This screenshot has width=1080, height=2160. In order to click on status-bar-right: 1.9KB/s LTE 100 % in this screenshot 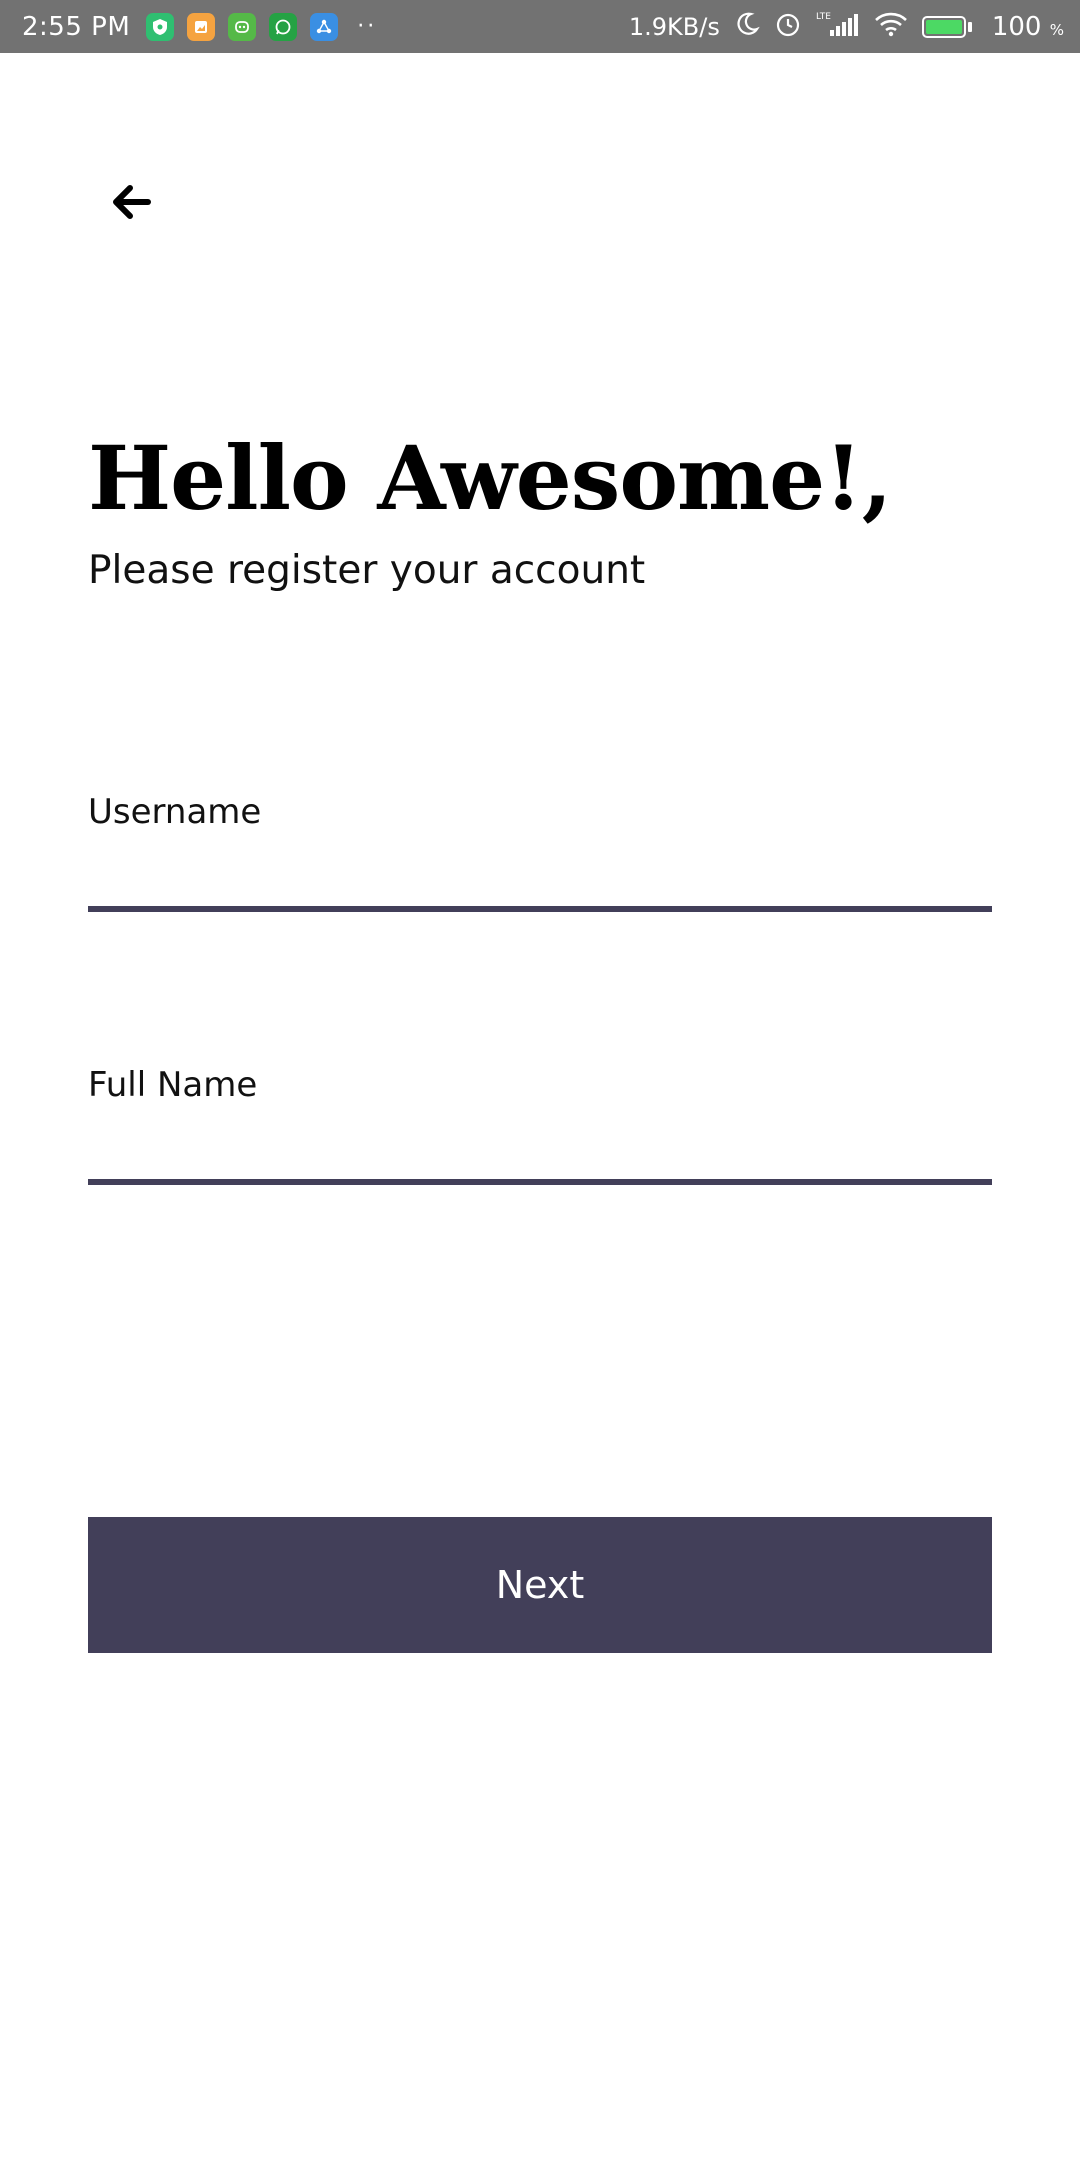, I will do `click(854, 26)`.